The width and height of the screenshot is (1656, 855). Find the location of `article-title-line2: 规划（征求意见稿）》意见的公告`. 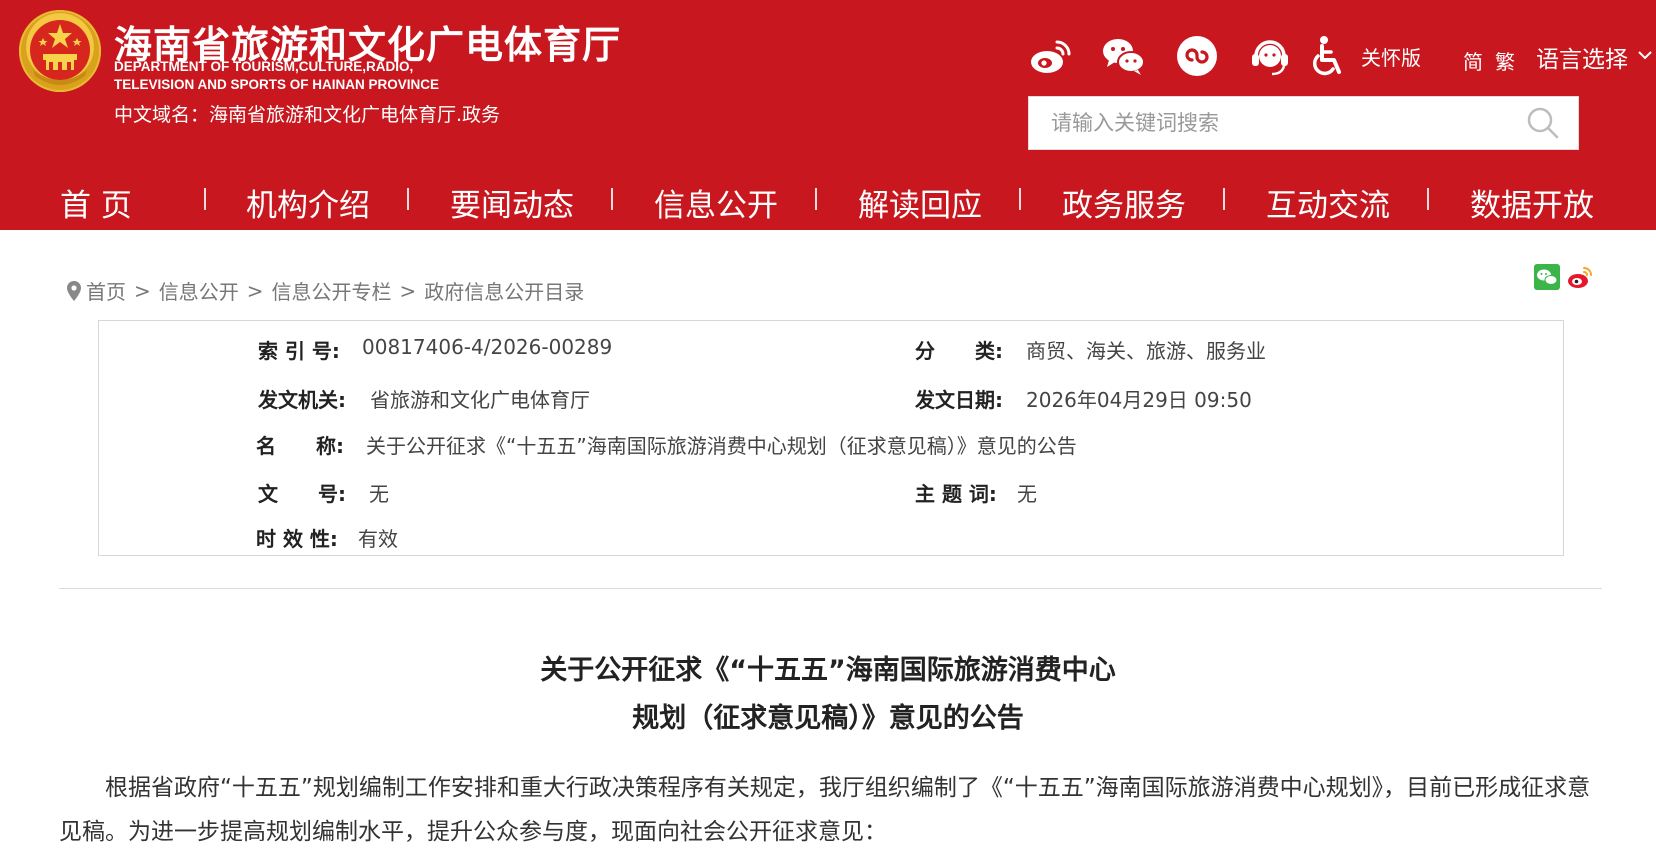

article-title-line2: 规划（征求意见稿）》意见的公告 is located at coordinates (828, 718).